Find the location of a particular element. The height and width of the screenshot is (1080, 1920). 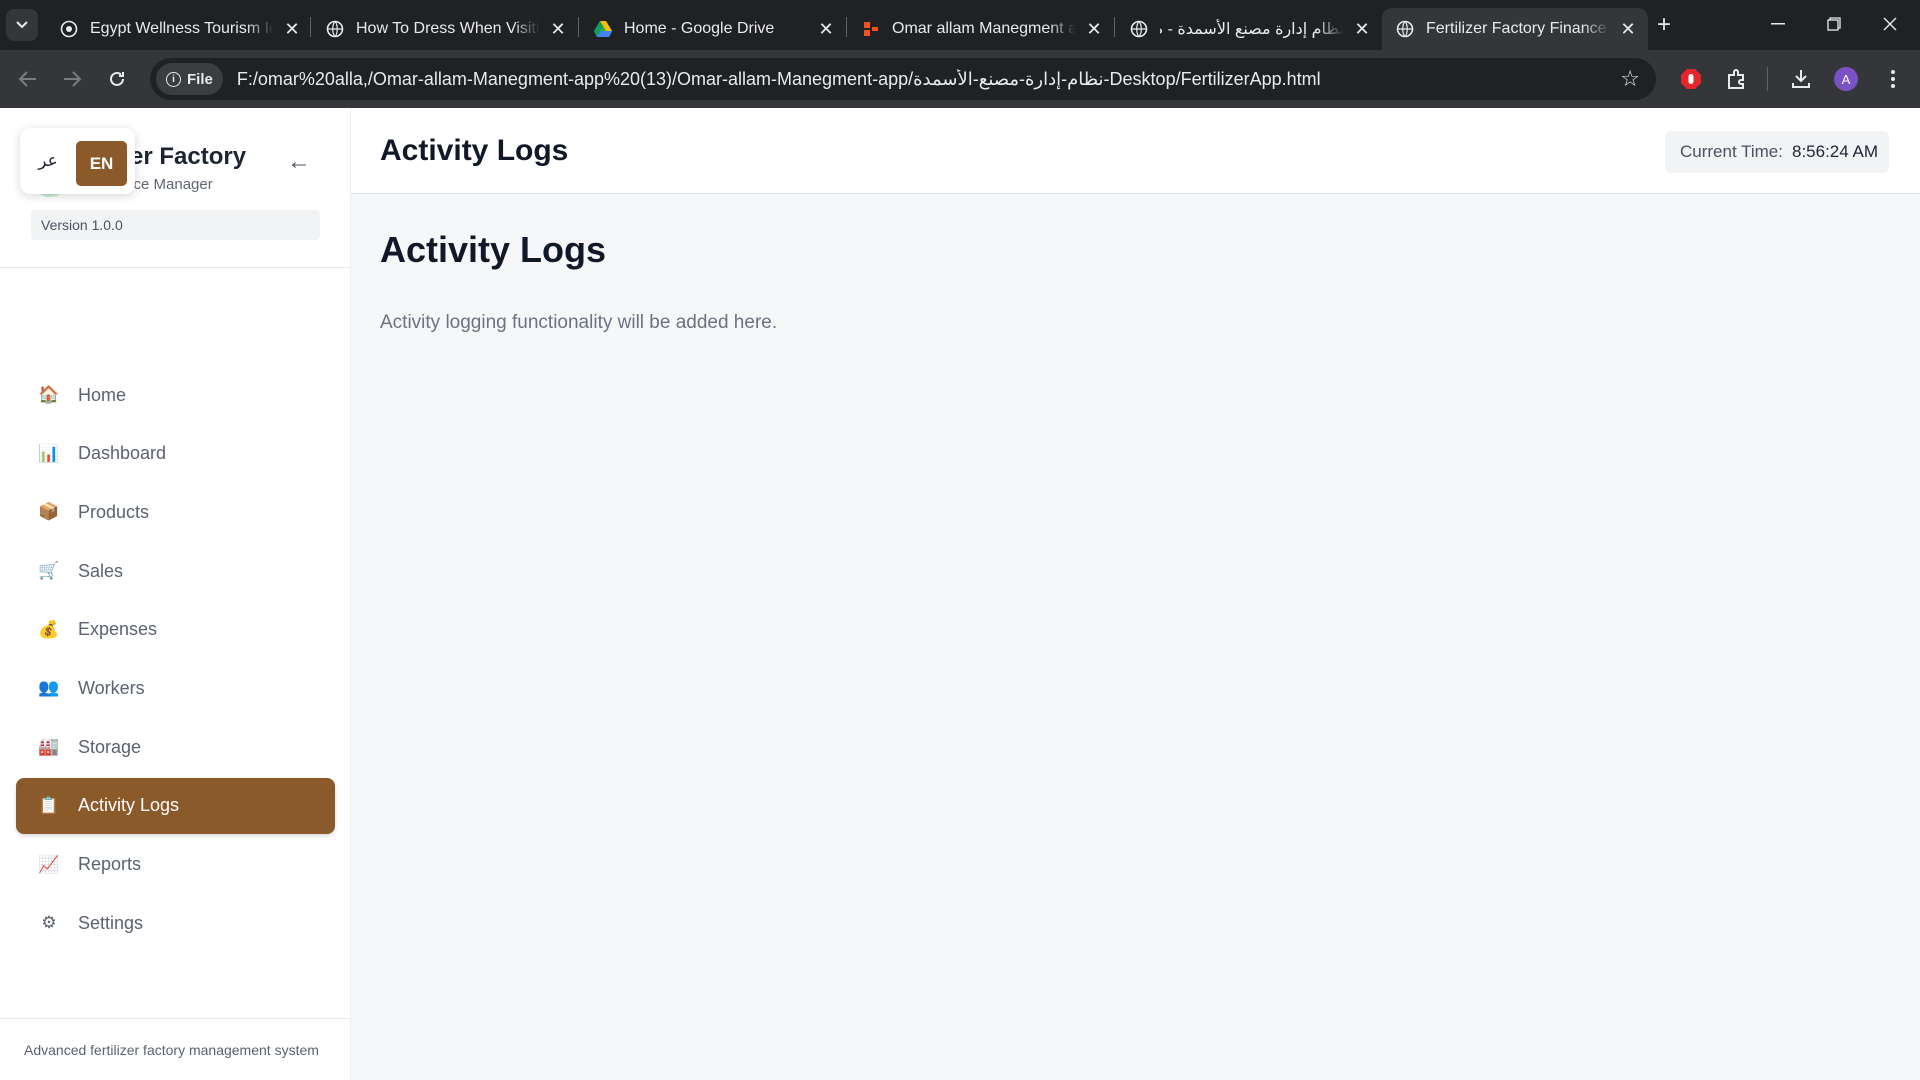

minimize-icon is located at coordinates (1778, 24).